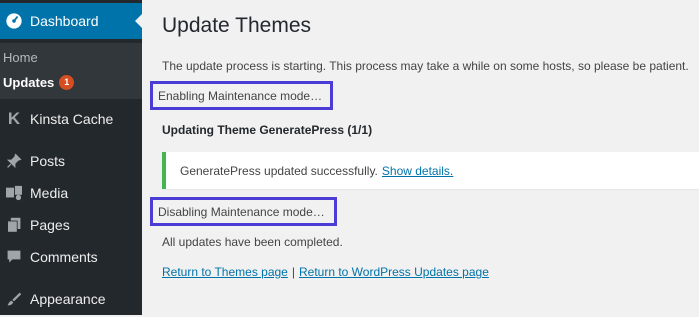 The image size is (699, 317). Describe the element at coordinates (14, 225) in the screenshot. I see `pages-icon` at that location.